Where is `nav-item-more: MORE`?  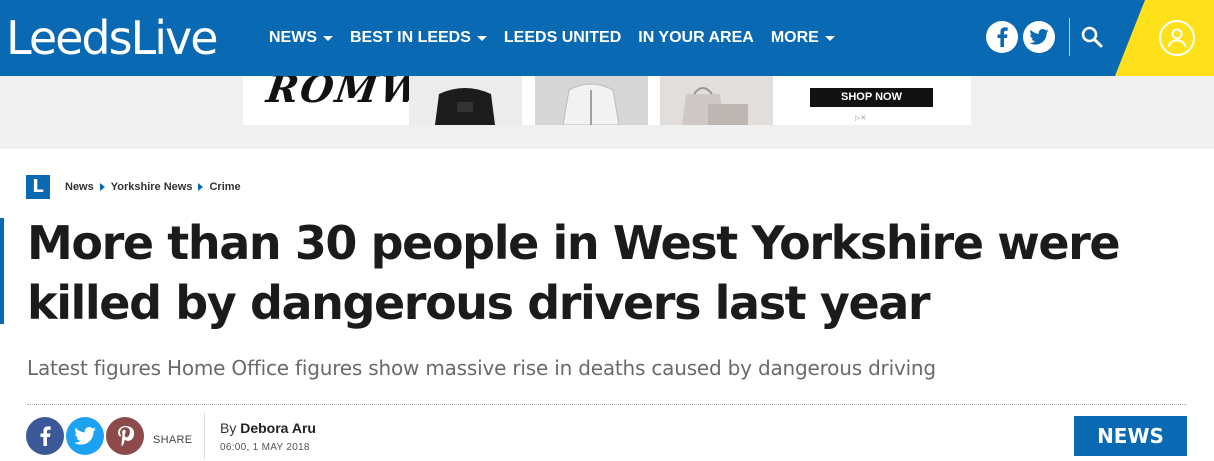 nav-item-more: MORE is located at coordinates (803, 38).